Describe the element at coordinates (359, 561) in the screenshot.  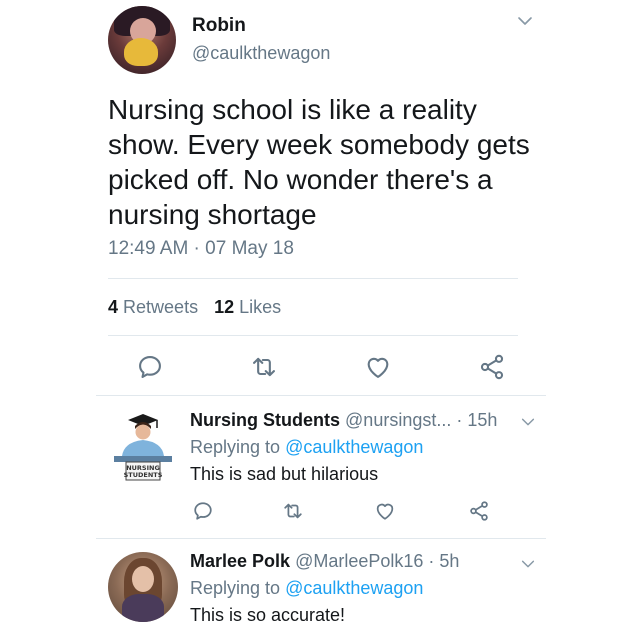
I see `reply-author-handle: @MarleePolk16` at that location.